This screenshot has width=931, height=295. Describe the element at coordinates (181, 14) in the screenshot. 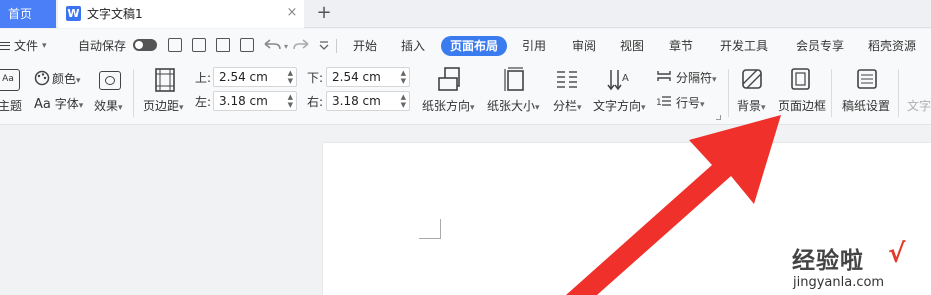

I see `tab-document: W 文字文稿1 ×` at that location.